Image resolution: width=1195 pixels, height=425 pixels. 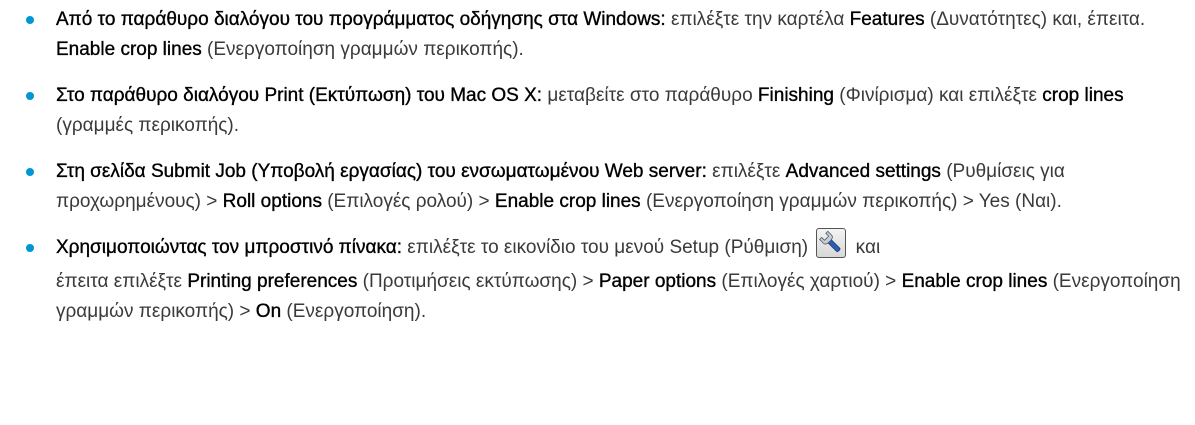 What do you see at coordinates (657, 281) in the screenshot?
I see `ui-term: Paper options` at bounding box center [657, 281].